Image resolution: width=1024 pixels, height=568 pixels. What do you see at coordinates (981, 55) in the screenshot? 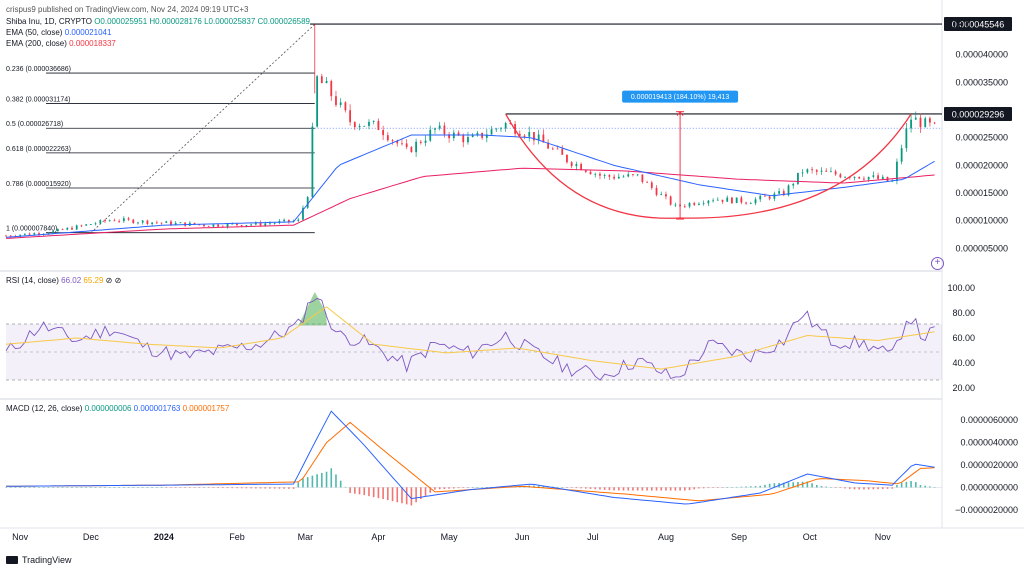
I see `price-axis-label: 0.000040000` at bounding box center [981, 55].